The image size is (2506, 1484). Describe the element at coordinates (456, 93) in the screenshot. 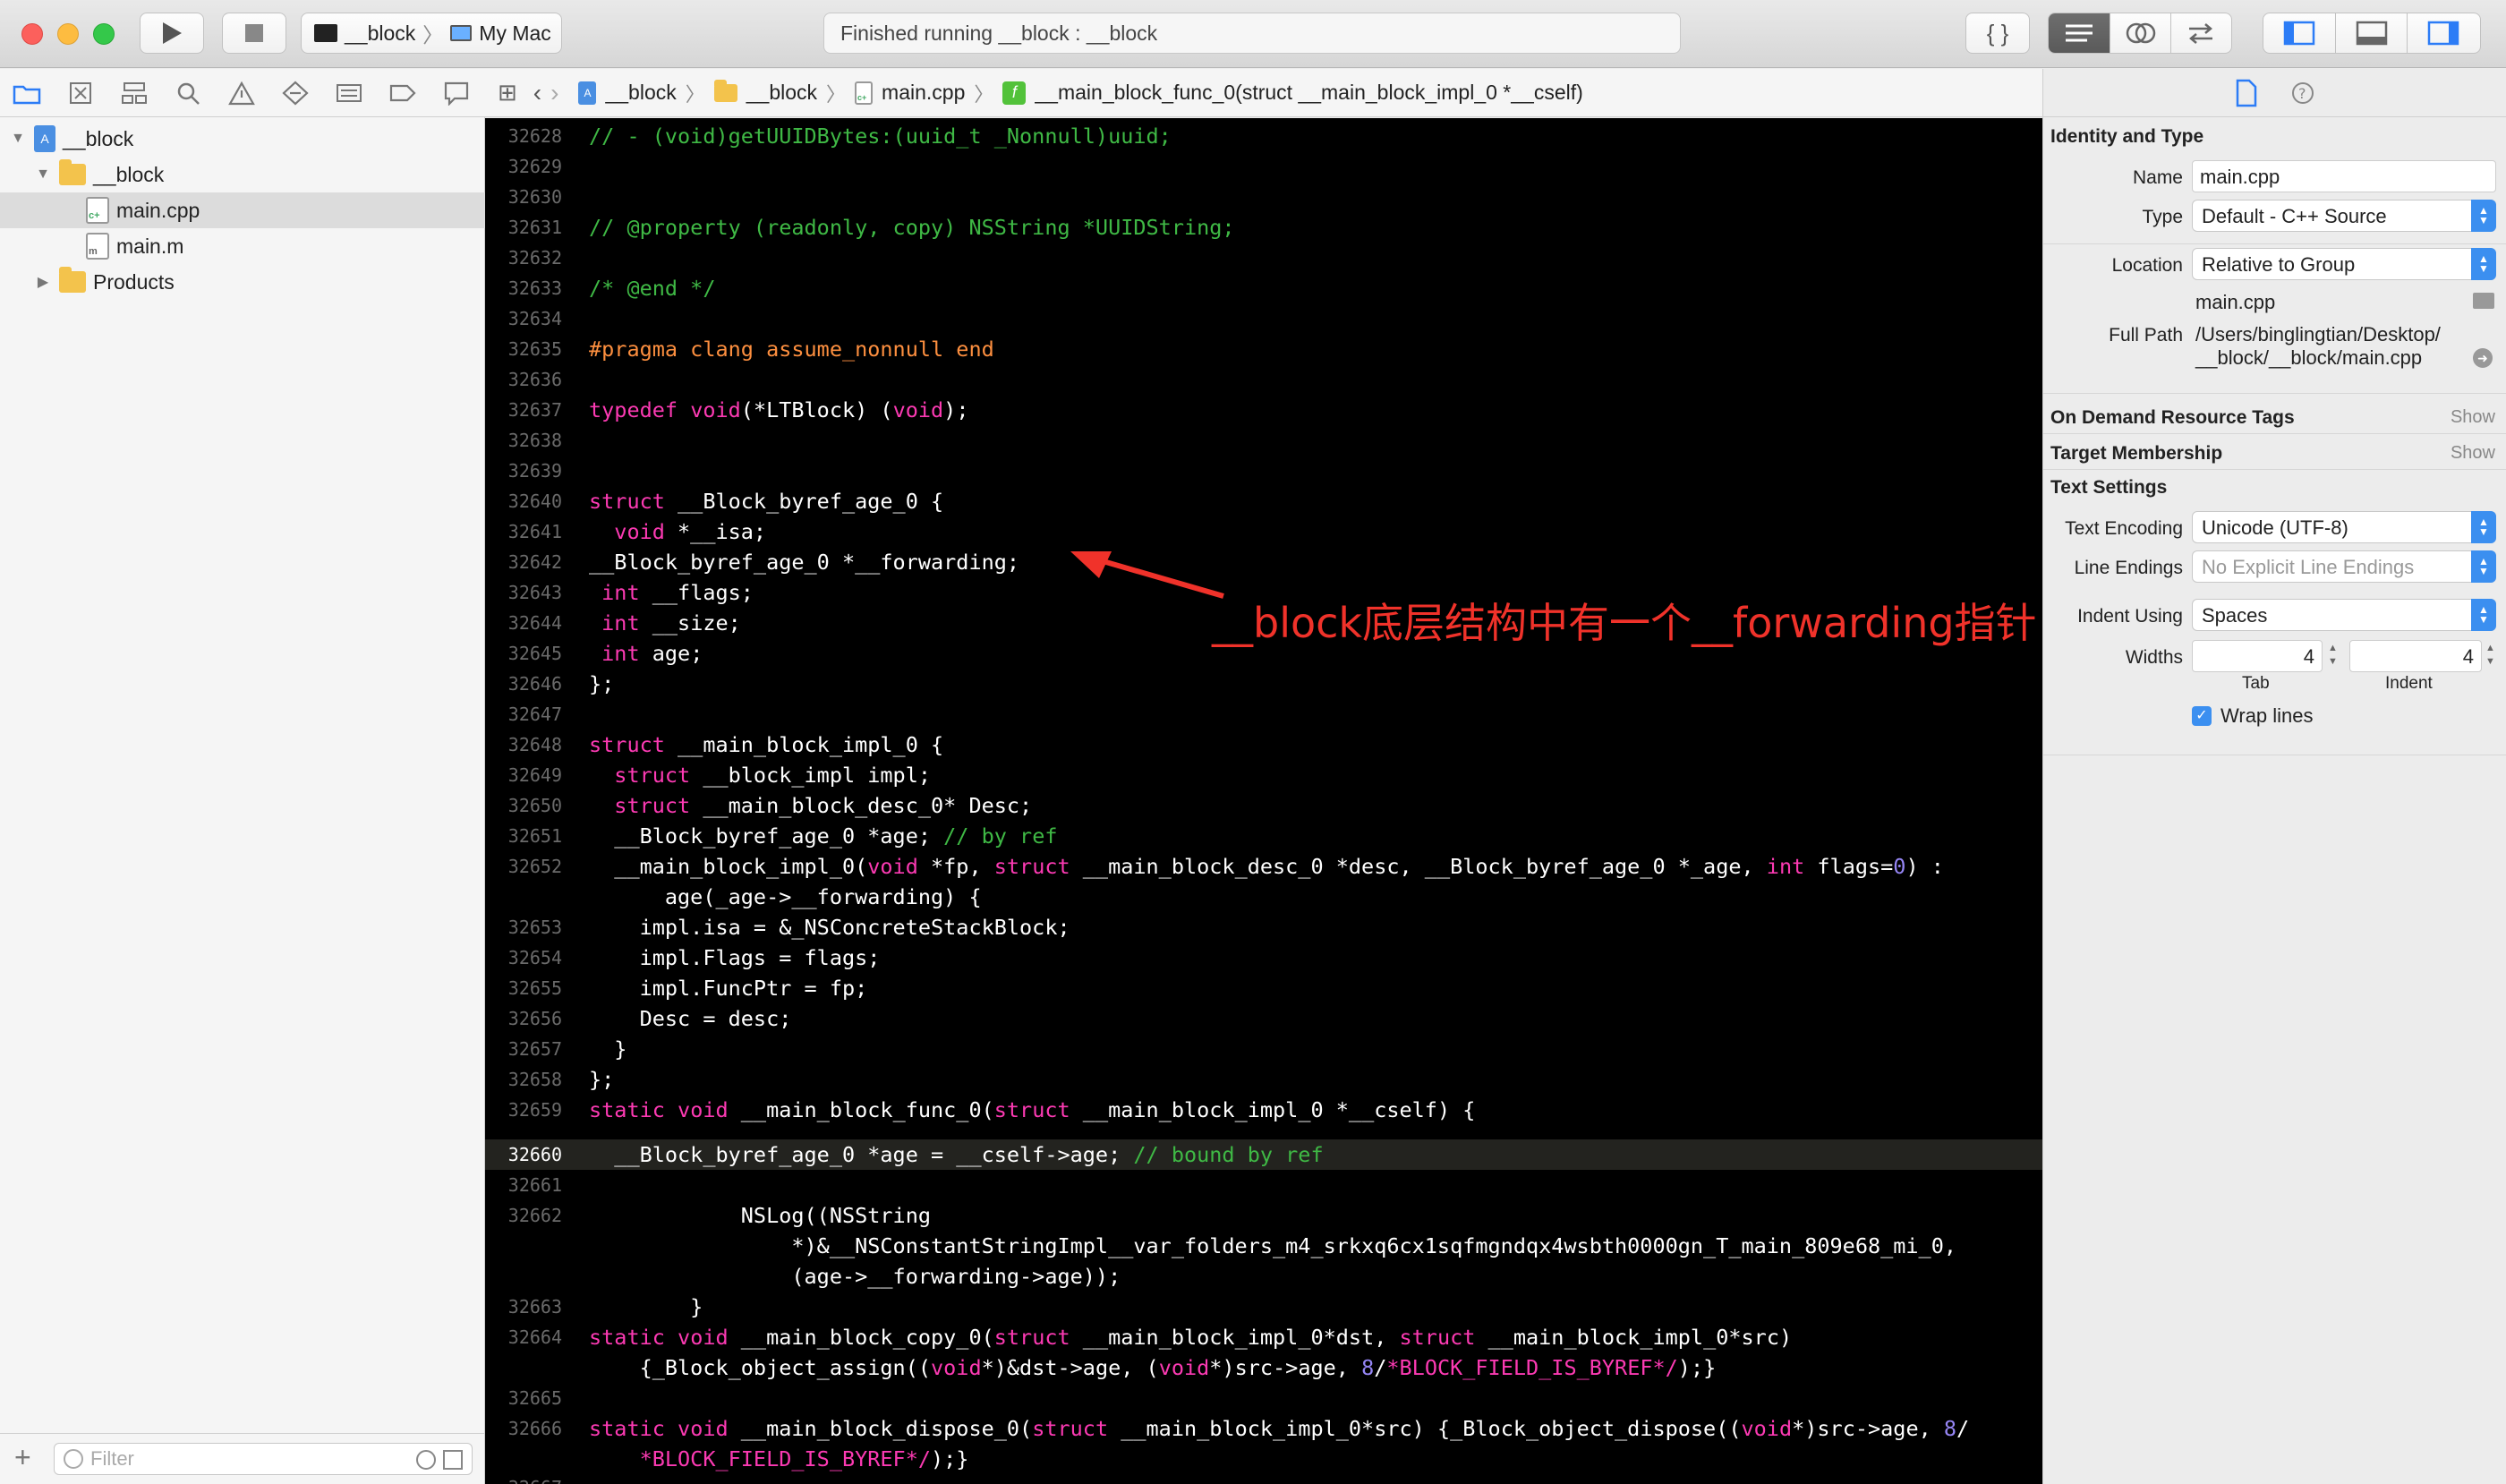

I see `report-navigator-tab` at that location.